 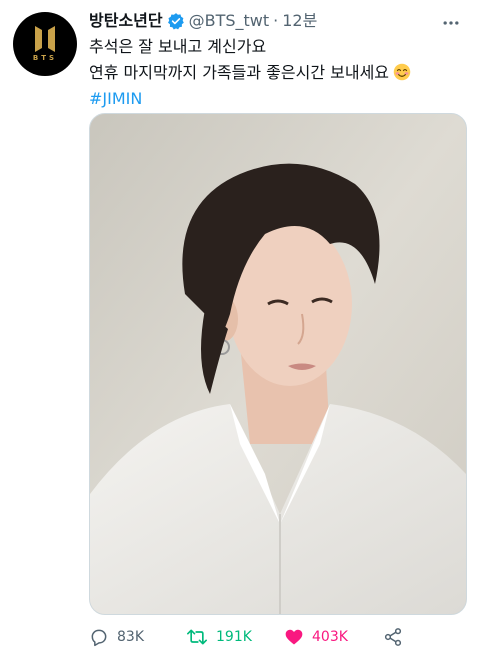 I want to click on smiling-face-icon, so click(x=402, y=72).